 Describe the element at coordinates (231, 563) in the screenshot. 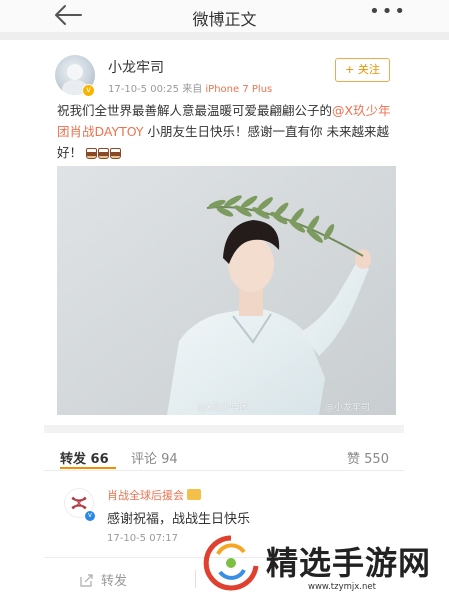

I see `watermark-logo-icon` at that location.